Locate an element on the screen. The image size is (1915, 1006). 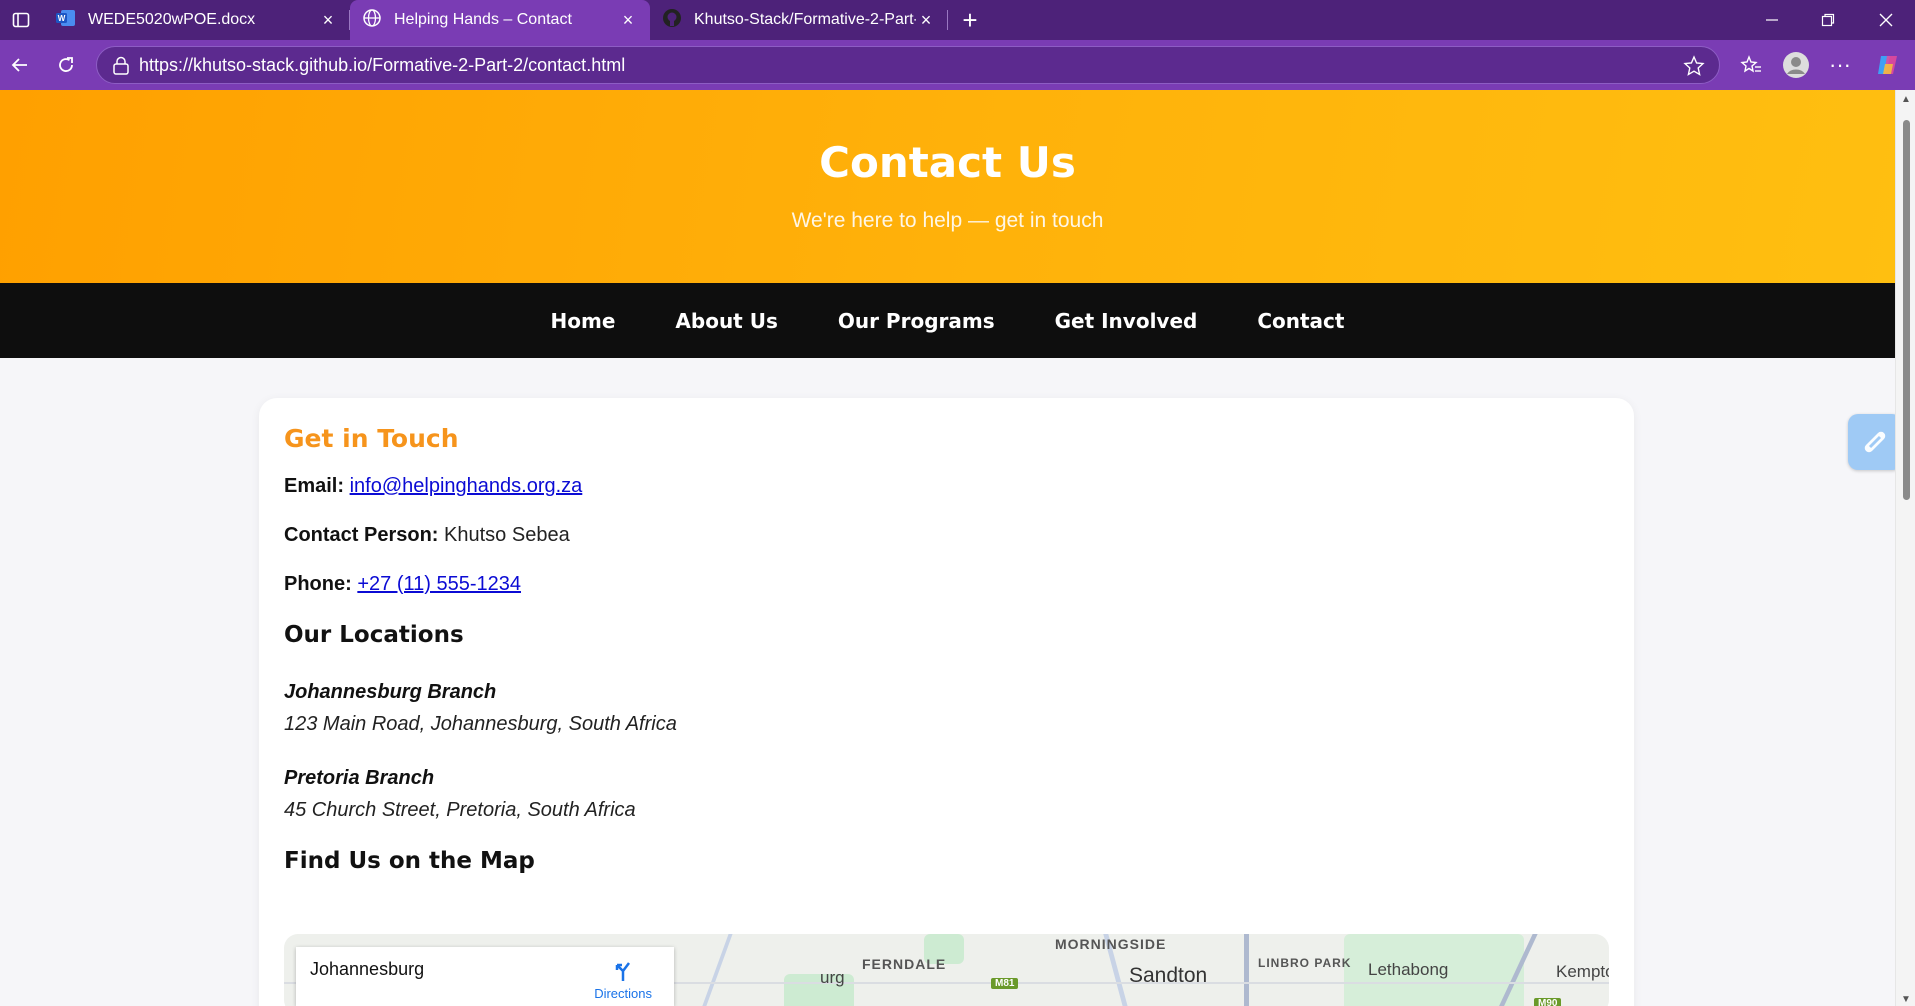
map-city-sandton: Sandton is located at coordinates (1168, 975).